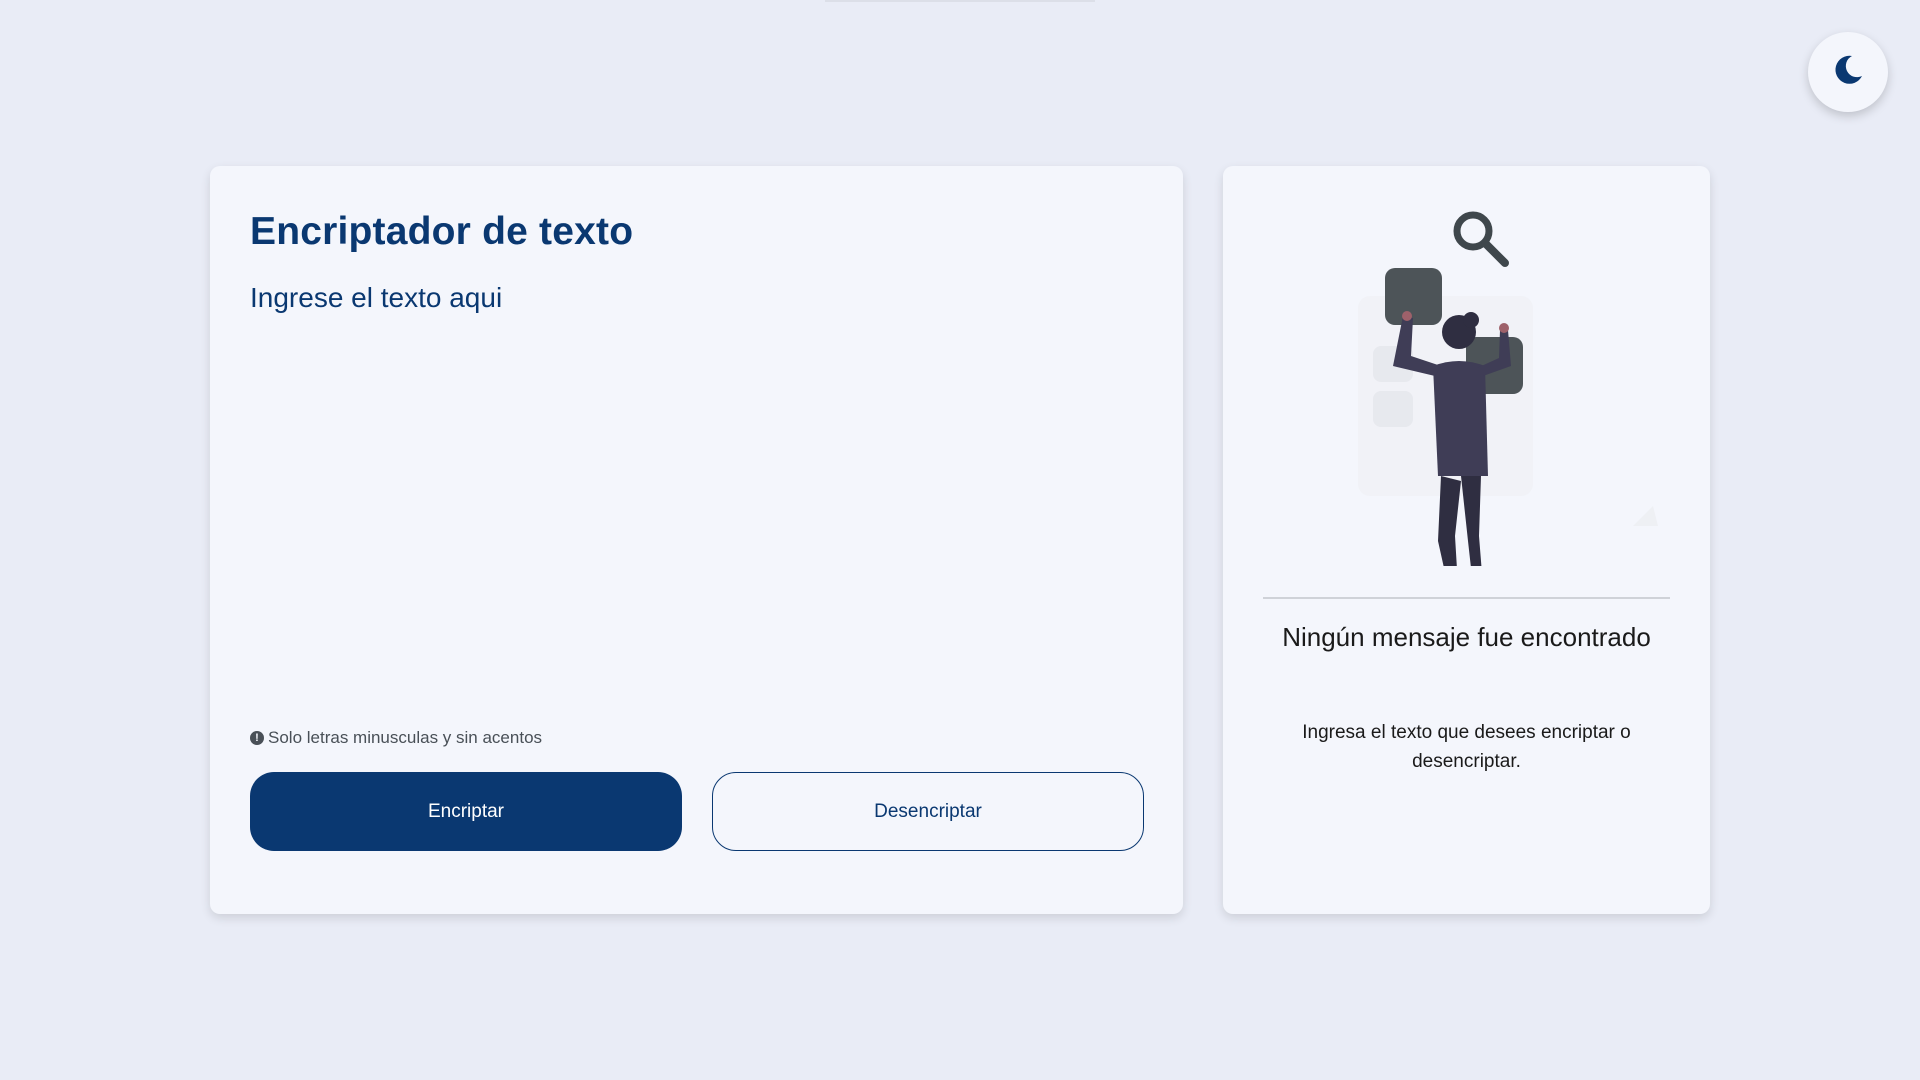 Image resolution: width=1920 pixels, height=1080 pixels. Describe the element at coordinates (1466, 396) in the screenshot. I see `person-searching-illustration` at that location.